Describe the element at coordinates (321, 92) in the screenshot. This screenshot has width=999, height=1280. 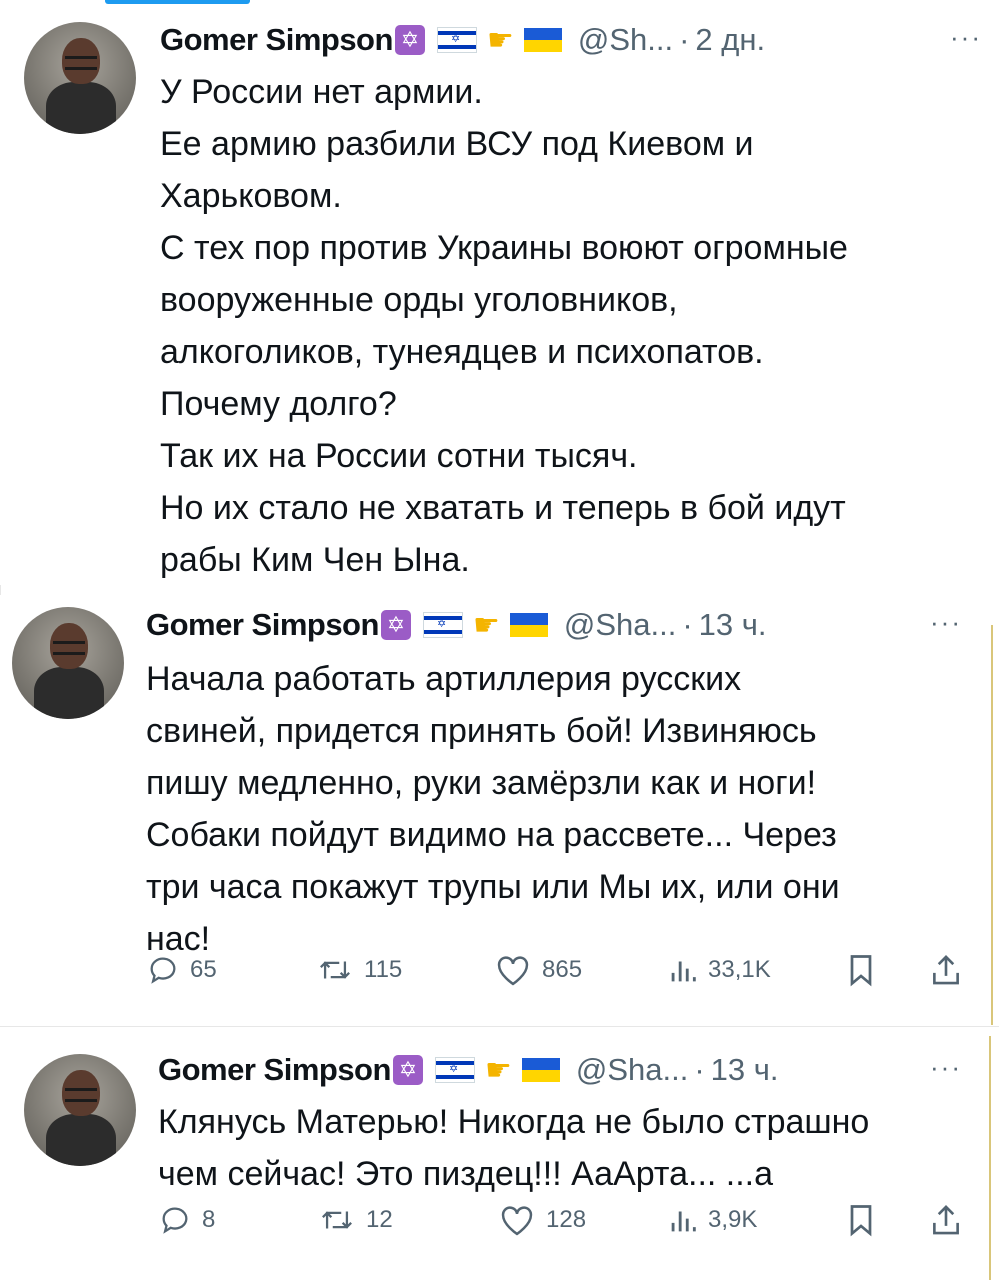
I see `text-line: У России нет армии.` at that location.